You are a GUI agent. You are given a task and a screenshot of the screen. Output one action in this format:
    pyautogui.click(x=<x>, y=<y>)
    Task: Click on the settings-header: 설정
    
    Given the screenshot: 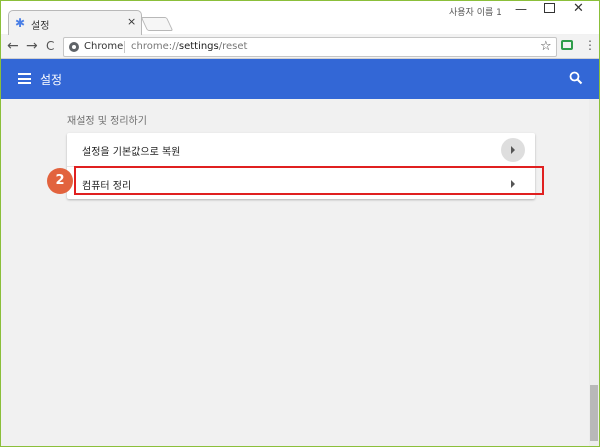 What is the action you would take?
    pyautogui.click(x=300, y=79)
    